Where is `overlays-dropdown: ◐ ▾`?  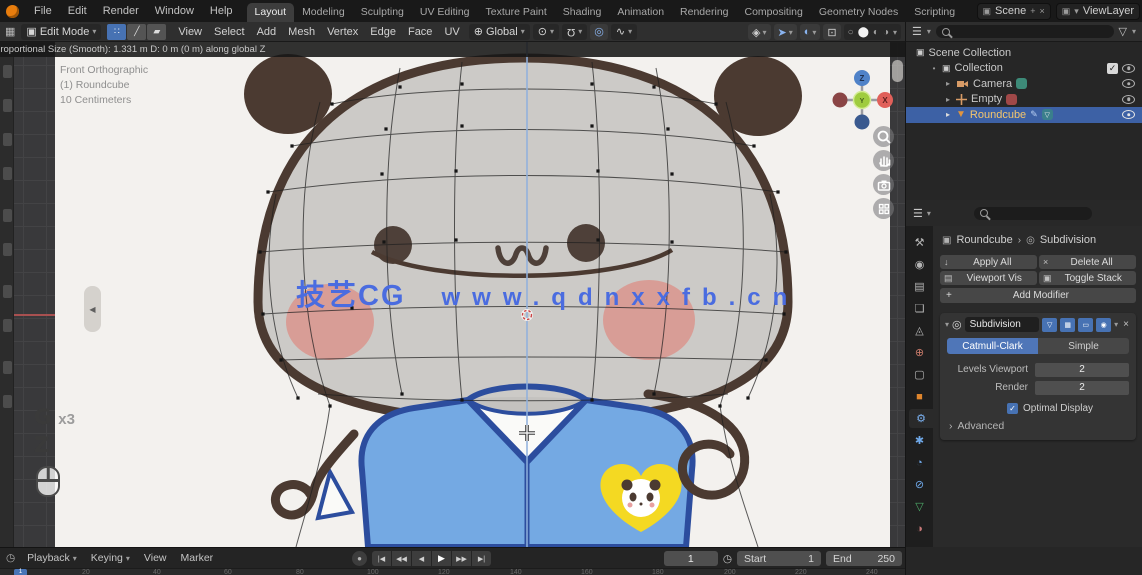 overlays-dropdown: ◐ ▾ is located at coordinates (810, 32).